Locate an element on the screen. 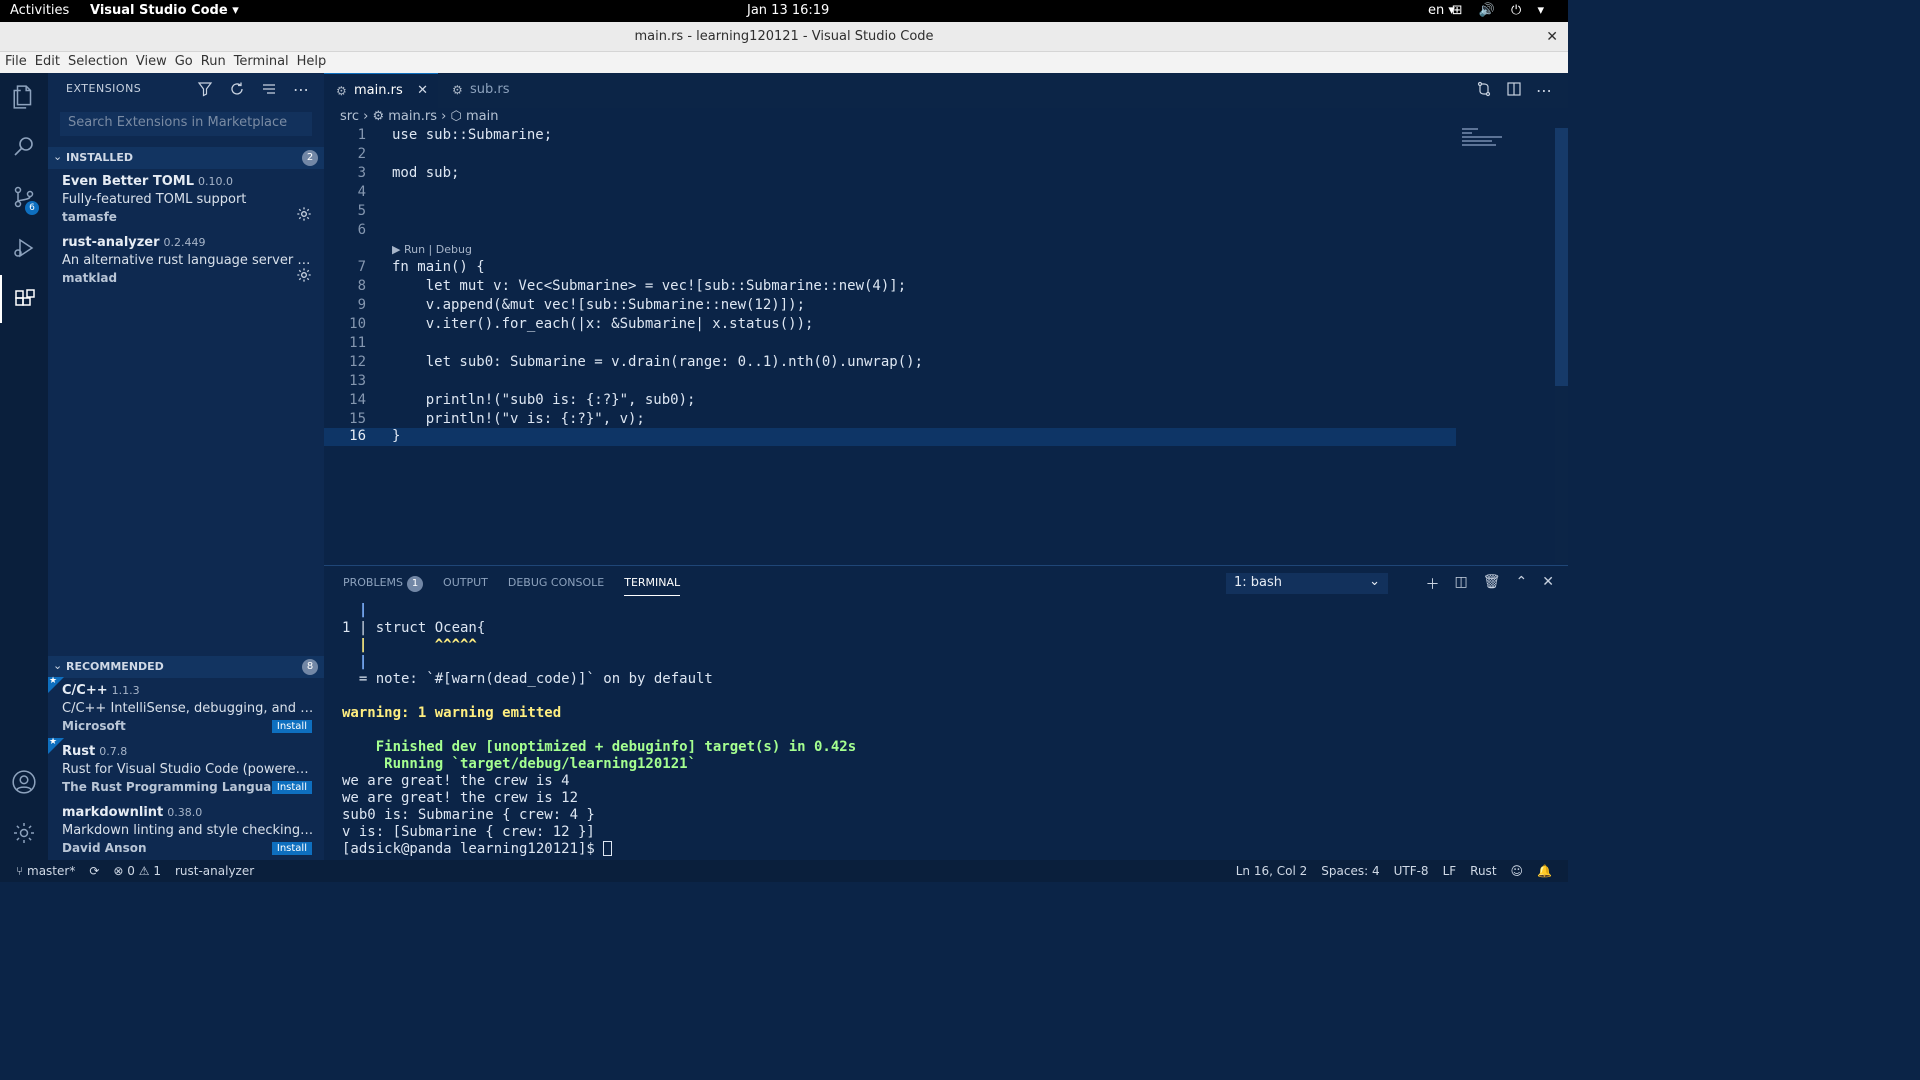 Image resolution: width=1920 pixels, height=1080 pixels. installed-section-header: ⌄ INSTALLED 2 is located at coordinates (186, 158).